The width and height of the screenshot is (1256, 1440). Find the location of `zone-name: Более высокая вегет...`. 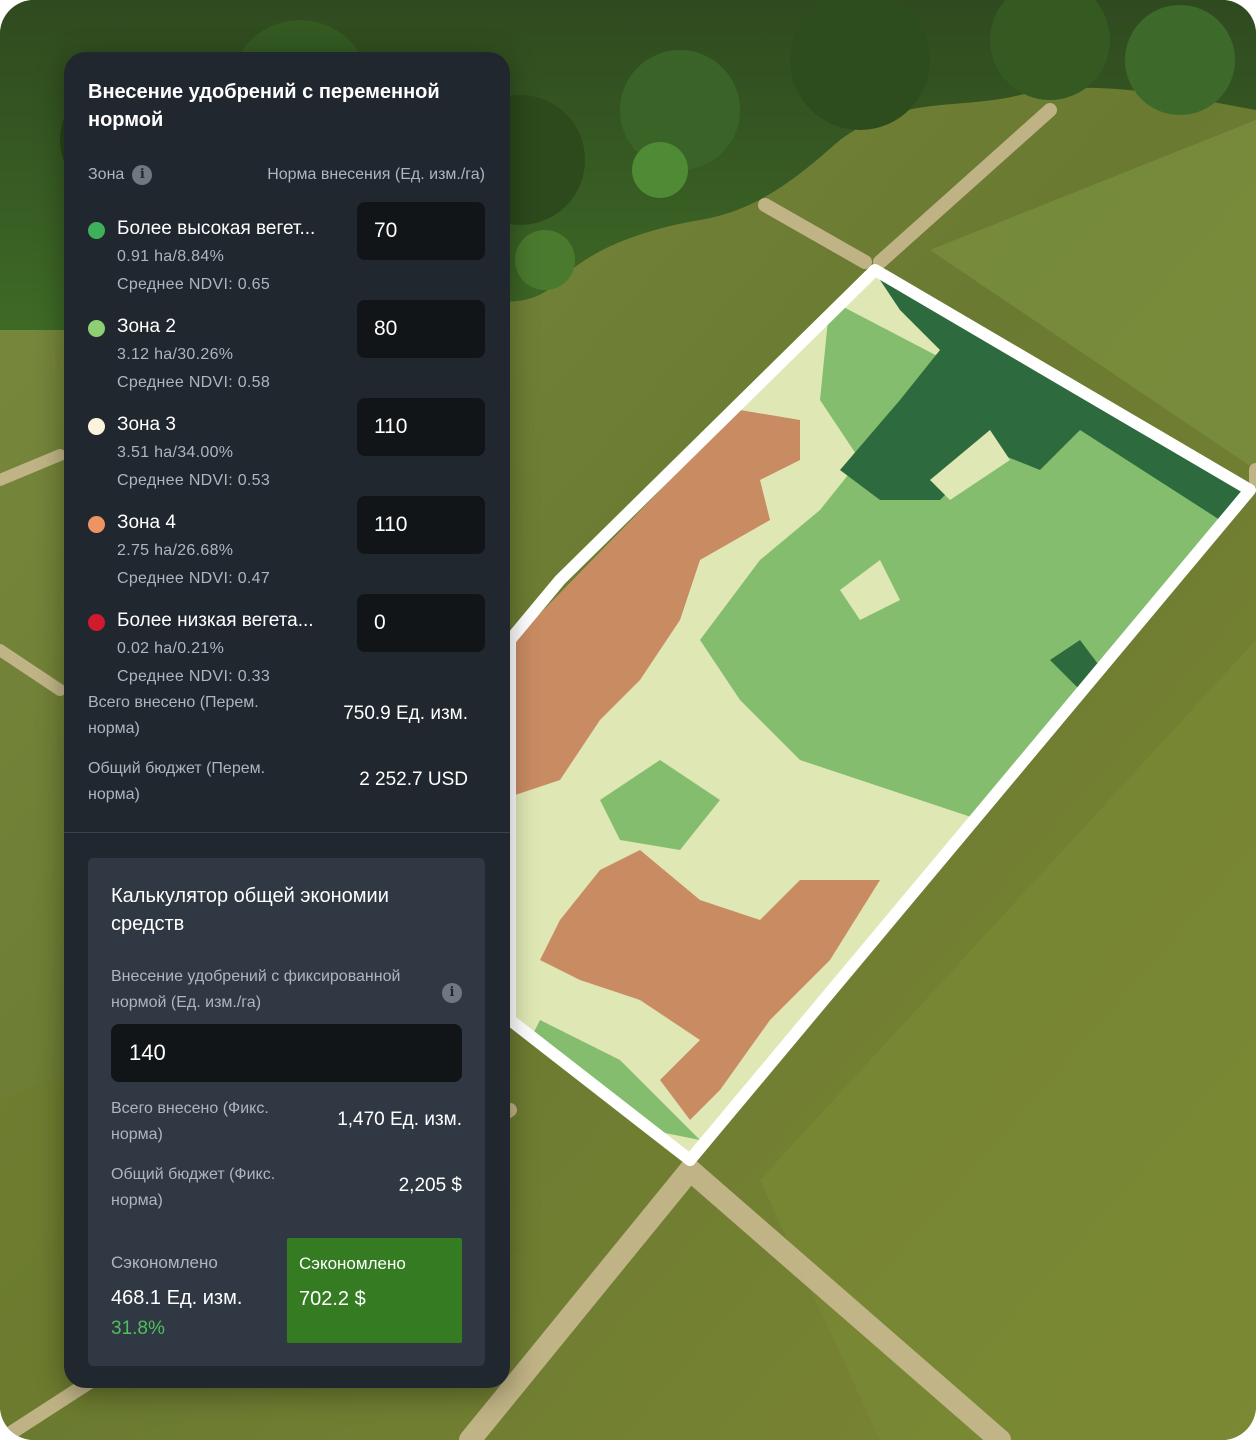

zone-name: Более высокая вегет... is located at coordinates (216, 228).